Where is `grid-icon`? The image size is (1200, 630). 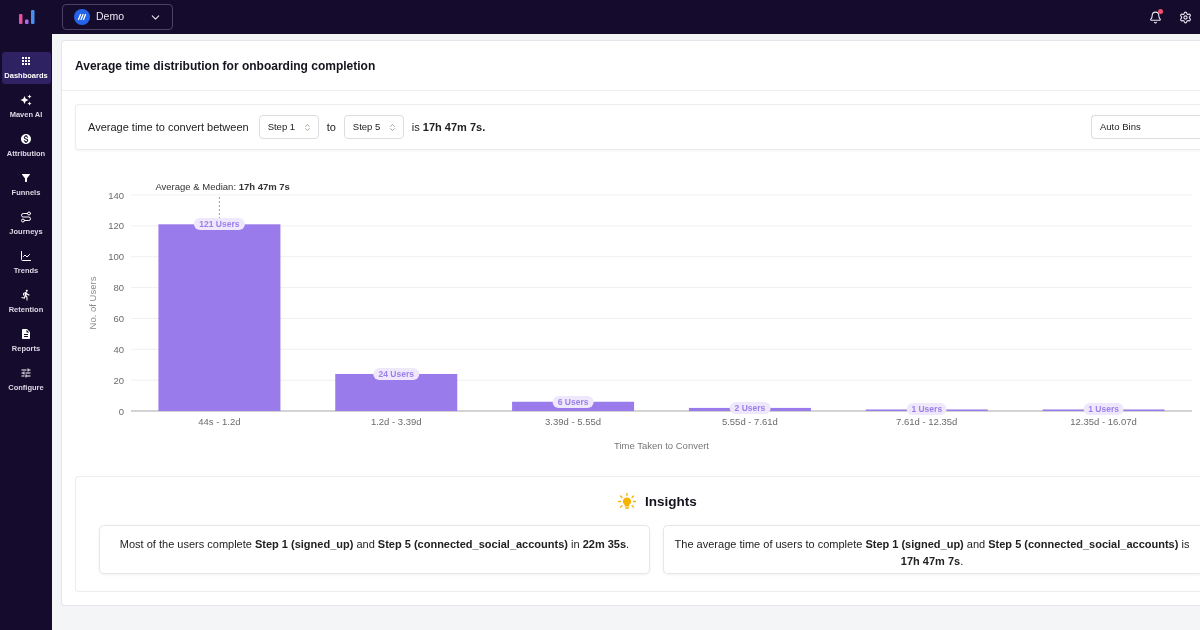
grid-icon is located at coordinates (26, 60).